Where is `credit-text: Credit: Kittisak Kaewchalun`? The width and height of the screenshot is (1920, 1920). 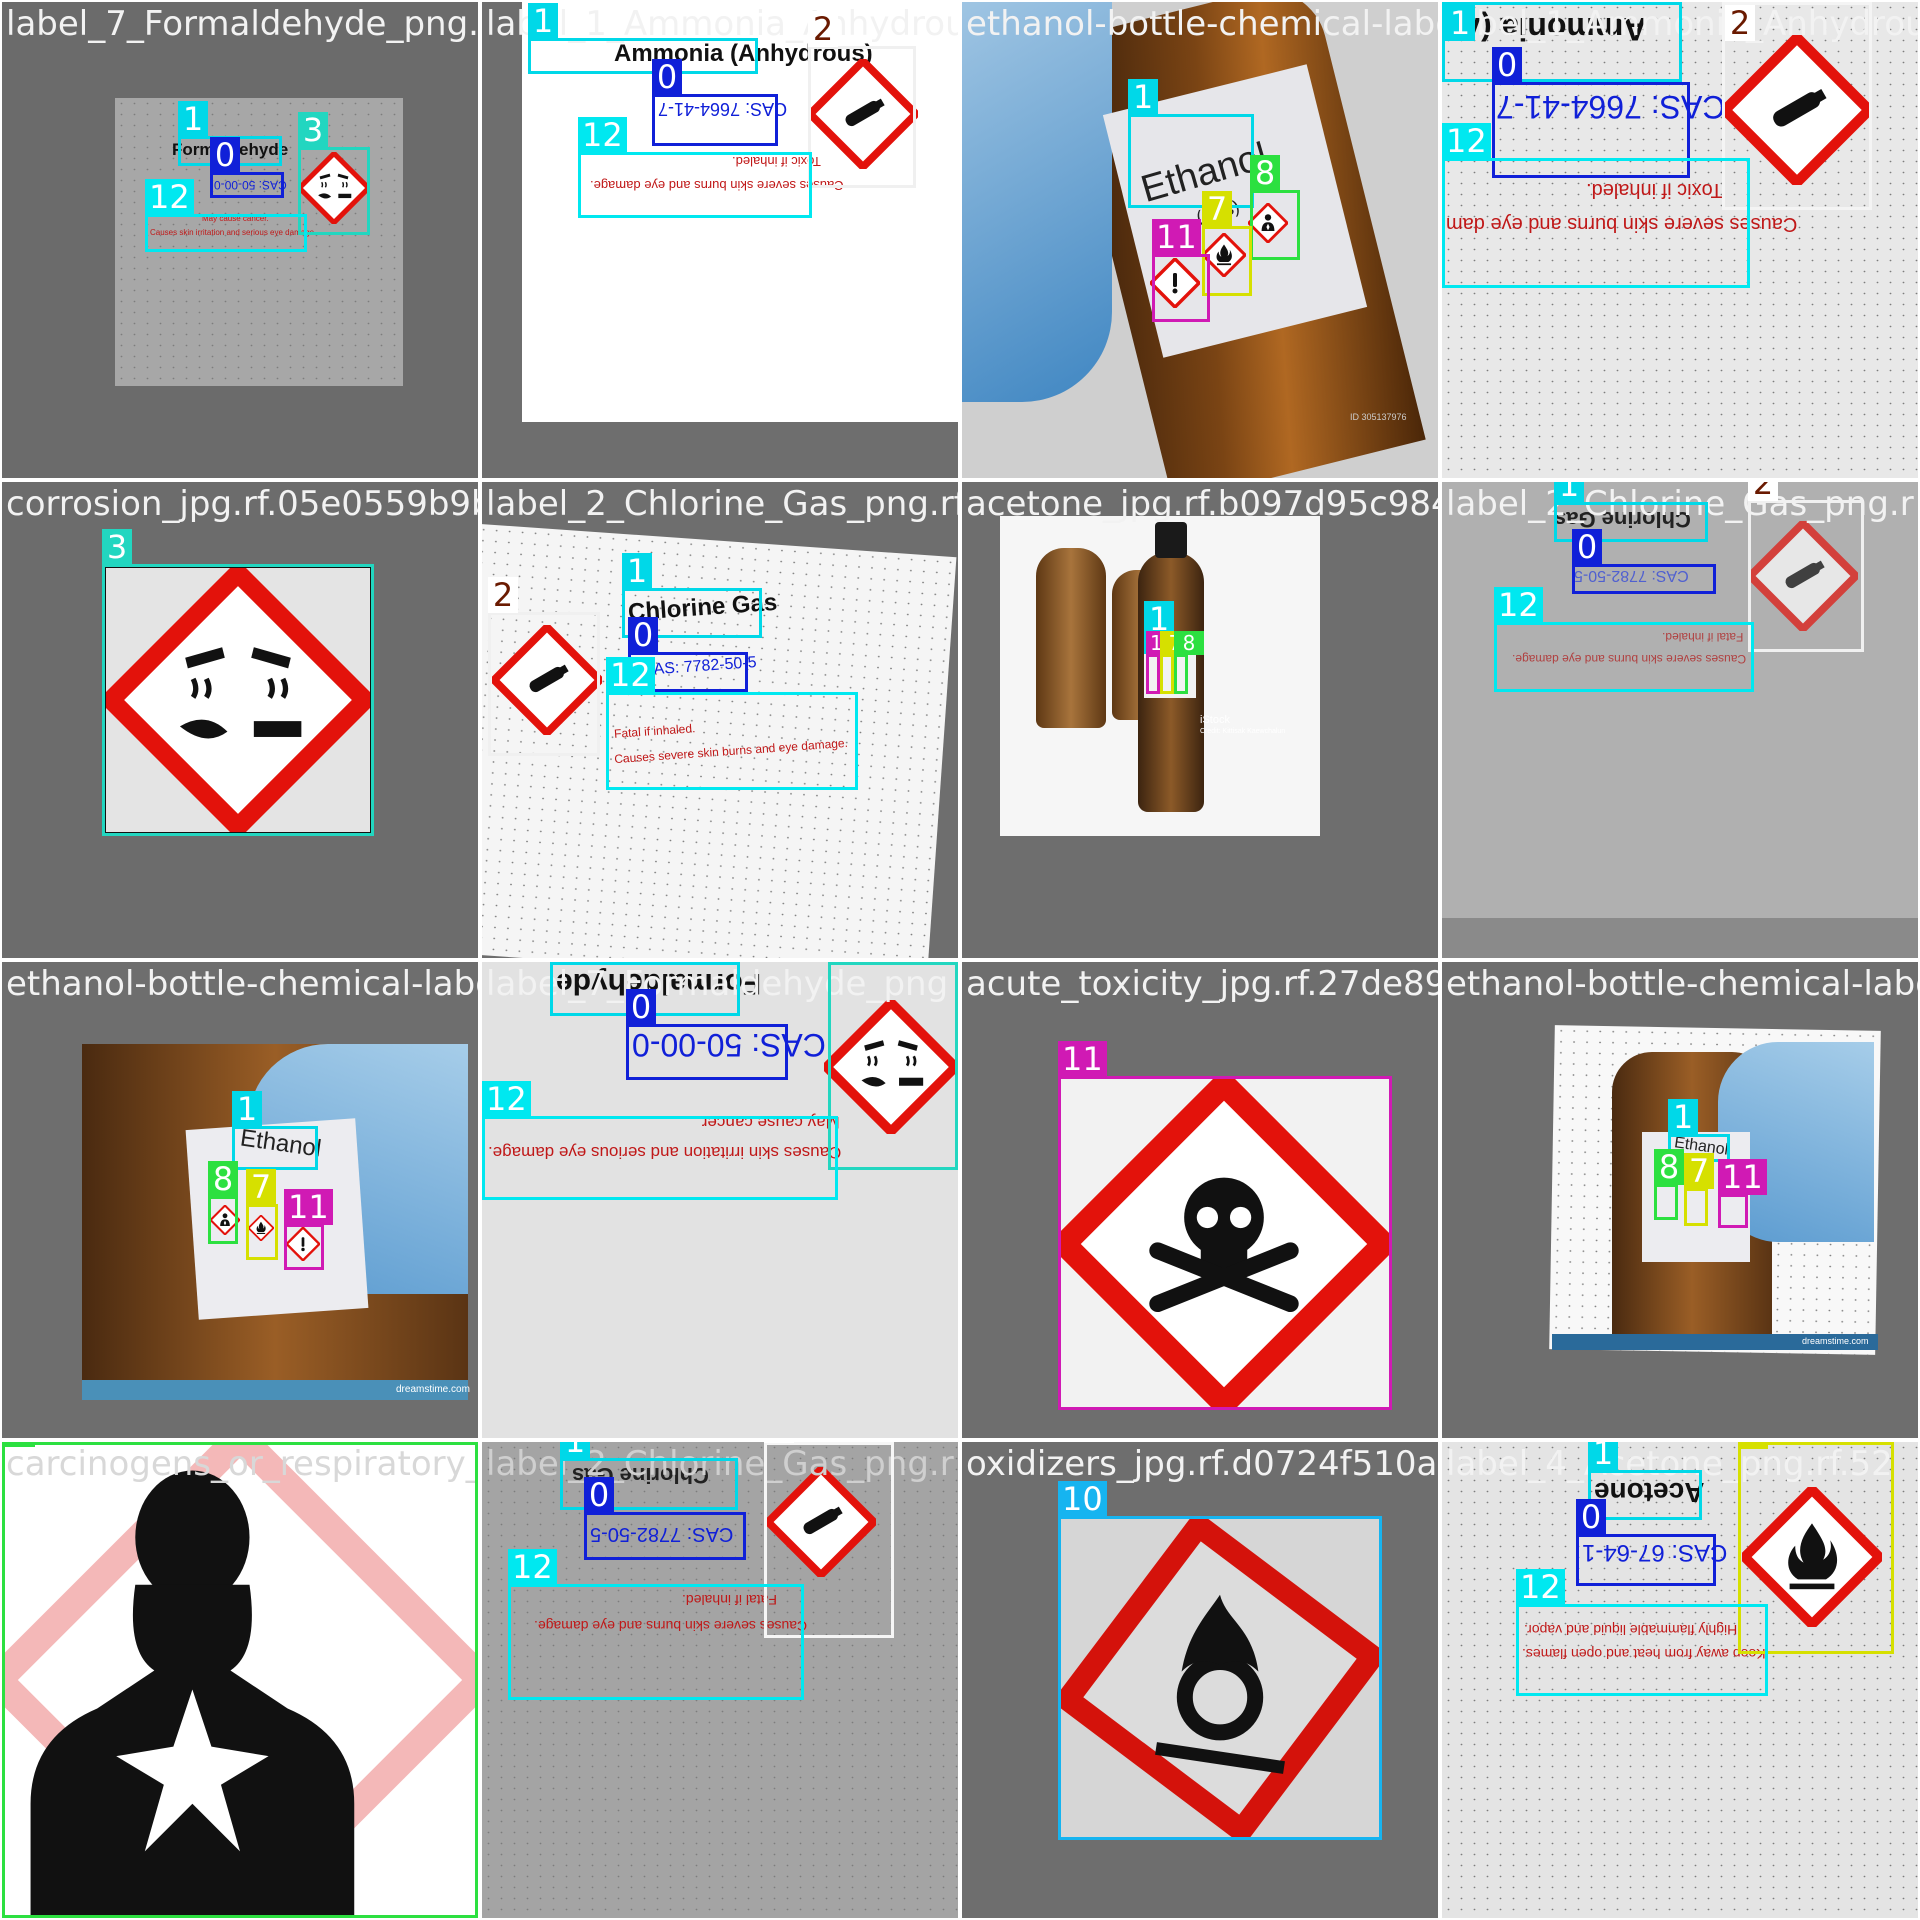
credit-text: Credit: Kittisak Kaewchalun is located at coordinates (1243, 731).